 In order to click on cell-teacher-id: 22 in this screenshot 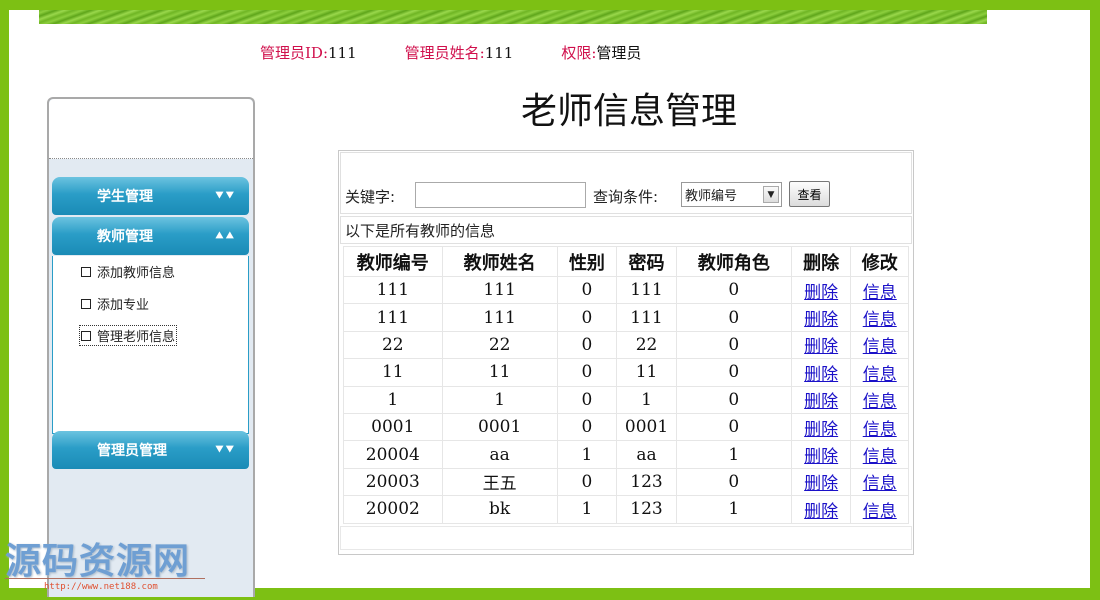, I will do `click(393, 345)`.